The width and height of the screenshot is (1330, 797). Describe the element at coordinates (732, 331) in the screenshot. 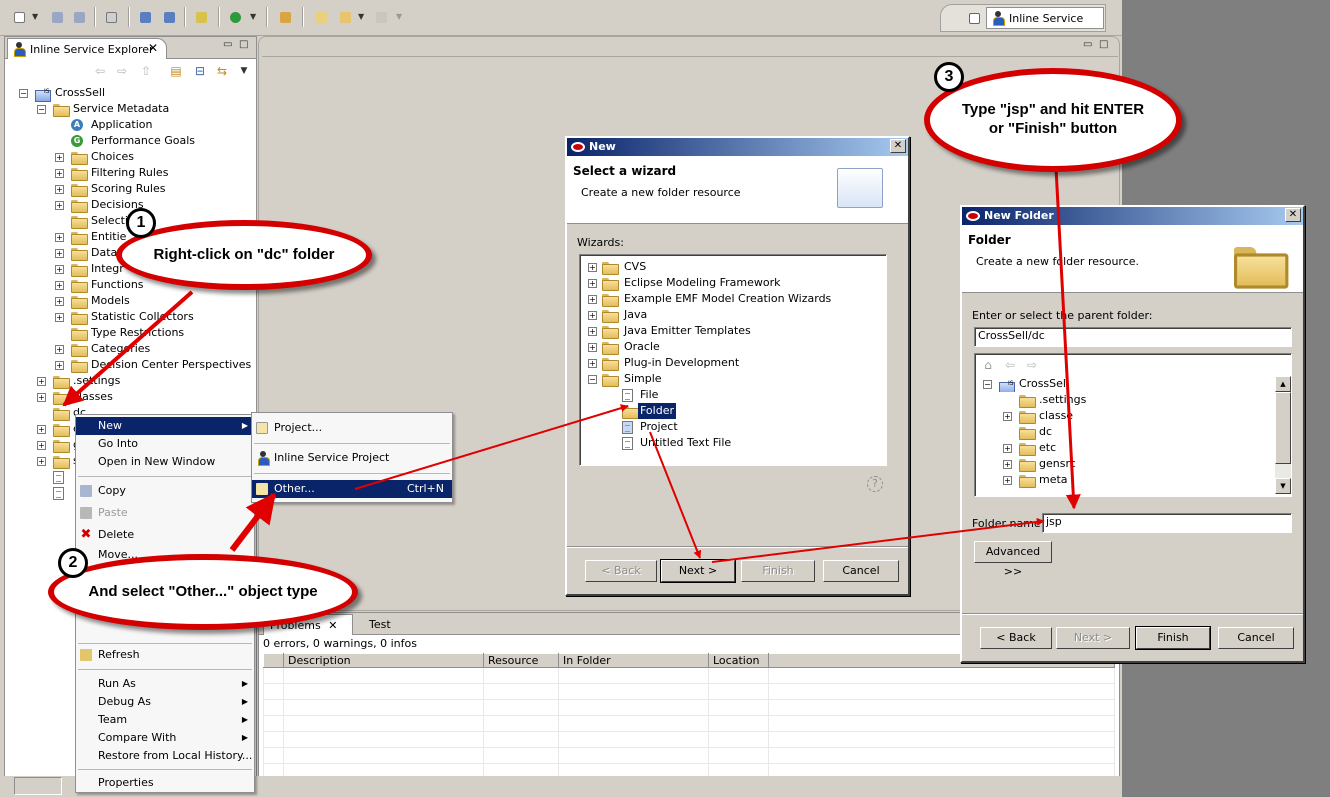

I see `wizard-tree-item: + Java Emitter Templates` at that location.